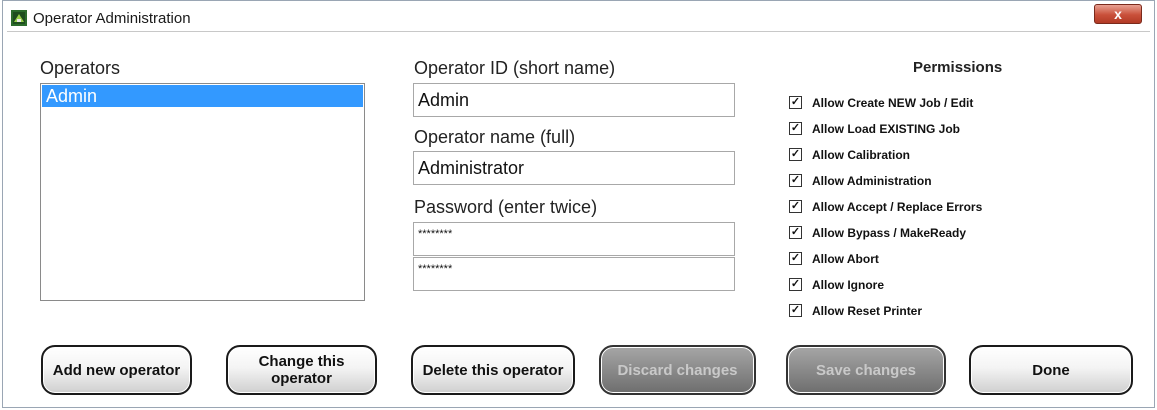  I want to click on button-label: Add new operator, so click(116, 370).